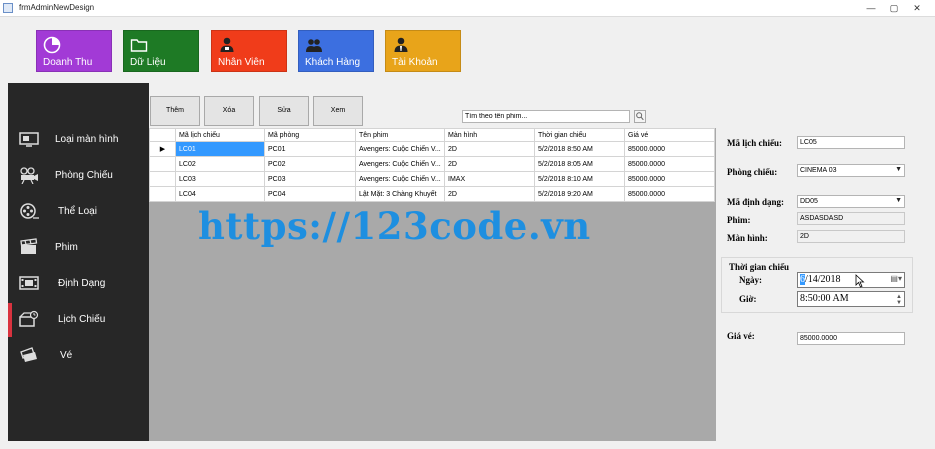 This screenshot has height=449, width=935. What do you see at coordinates (78, 356) in the screenshot?
I see `sidebar-item-ve: Vé` at bounding box center [78, 356].